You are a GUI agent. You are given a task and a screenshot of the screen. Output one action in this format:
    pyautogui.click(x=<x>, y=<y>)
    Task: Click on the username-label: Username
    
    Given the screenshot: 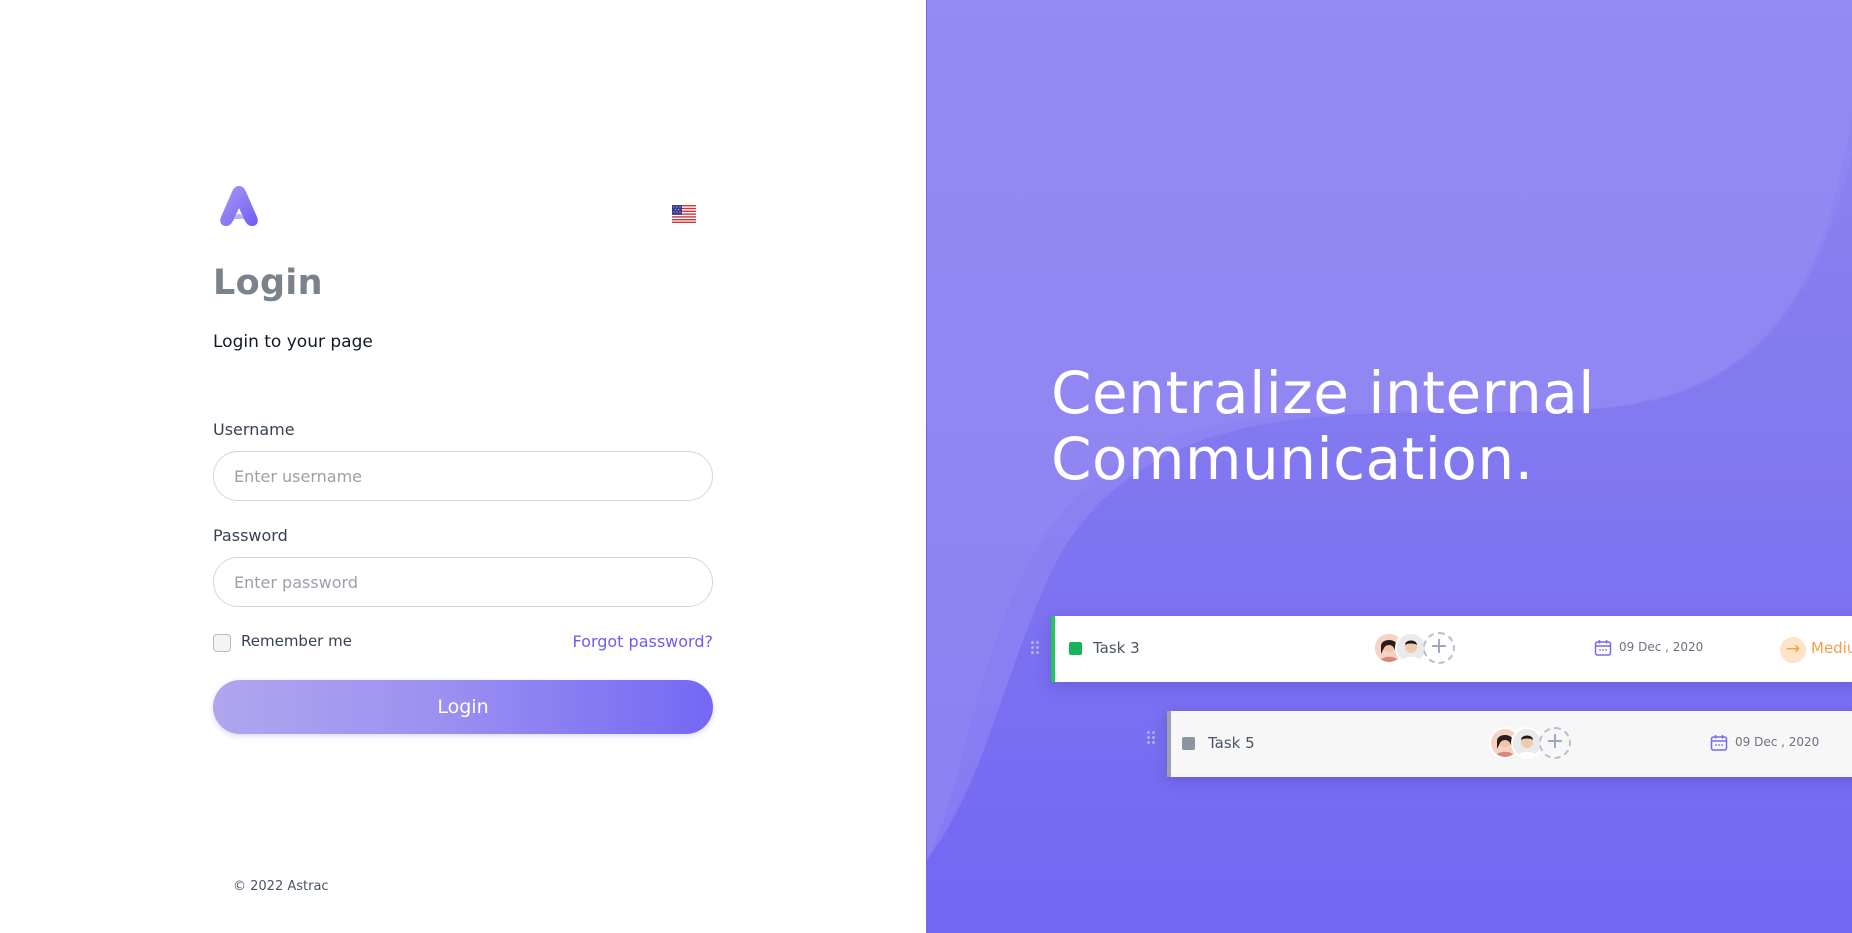 What is the action you would take?
    pyautogui.click(x=254, y=429)
    